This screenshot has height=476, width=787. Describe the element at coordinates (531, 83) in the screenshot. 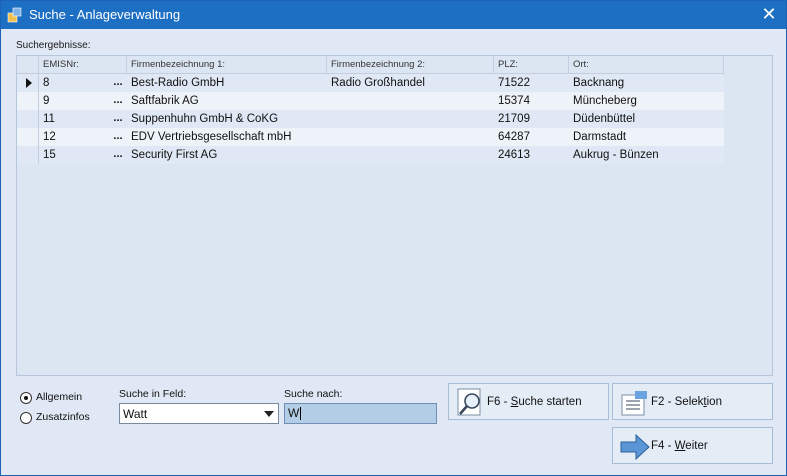

I see `cell-plz: 71522` at that location.